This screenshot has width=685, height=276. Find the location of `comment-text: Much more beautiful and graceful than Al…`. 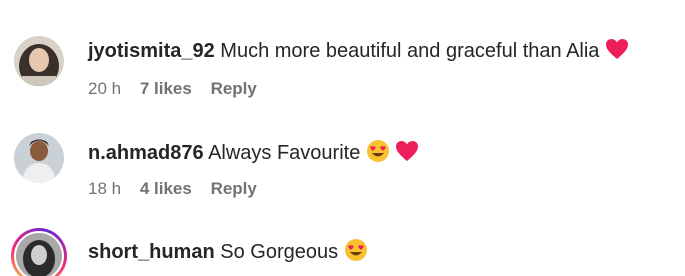

comment-text: Much more beautiful and graceful than Al… is located at coordinates (410, 51).